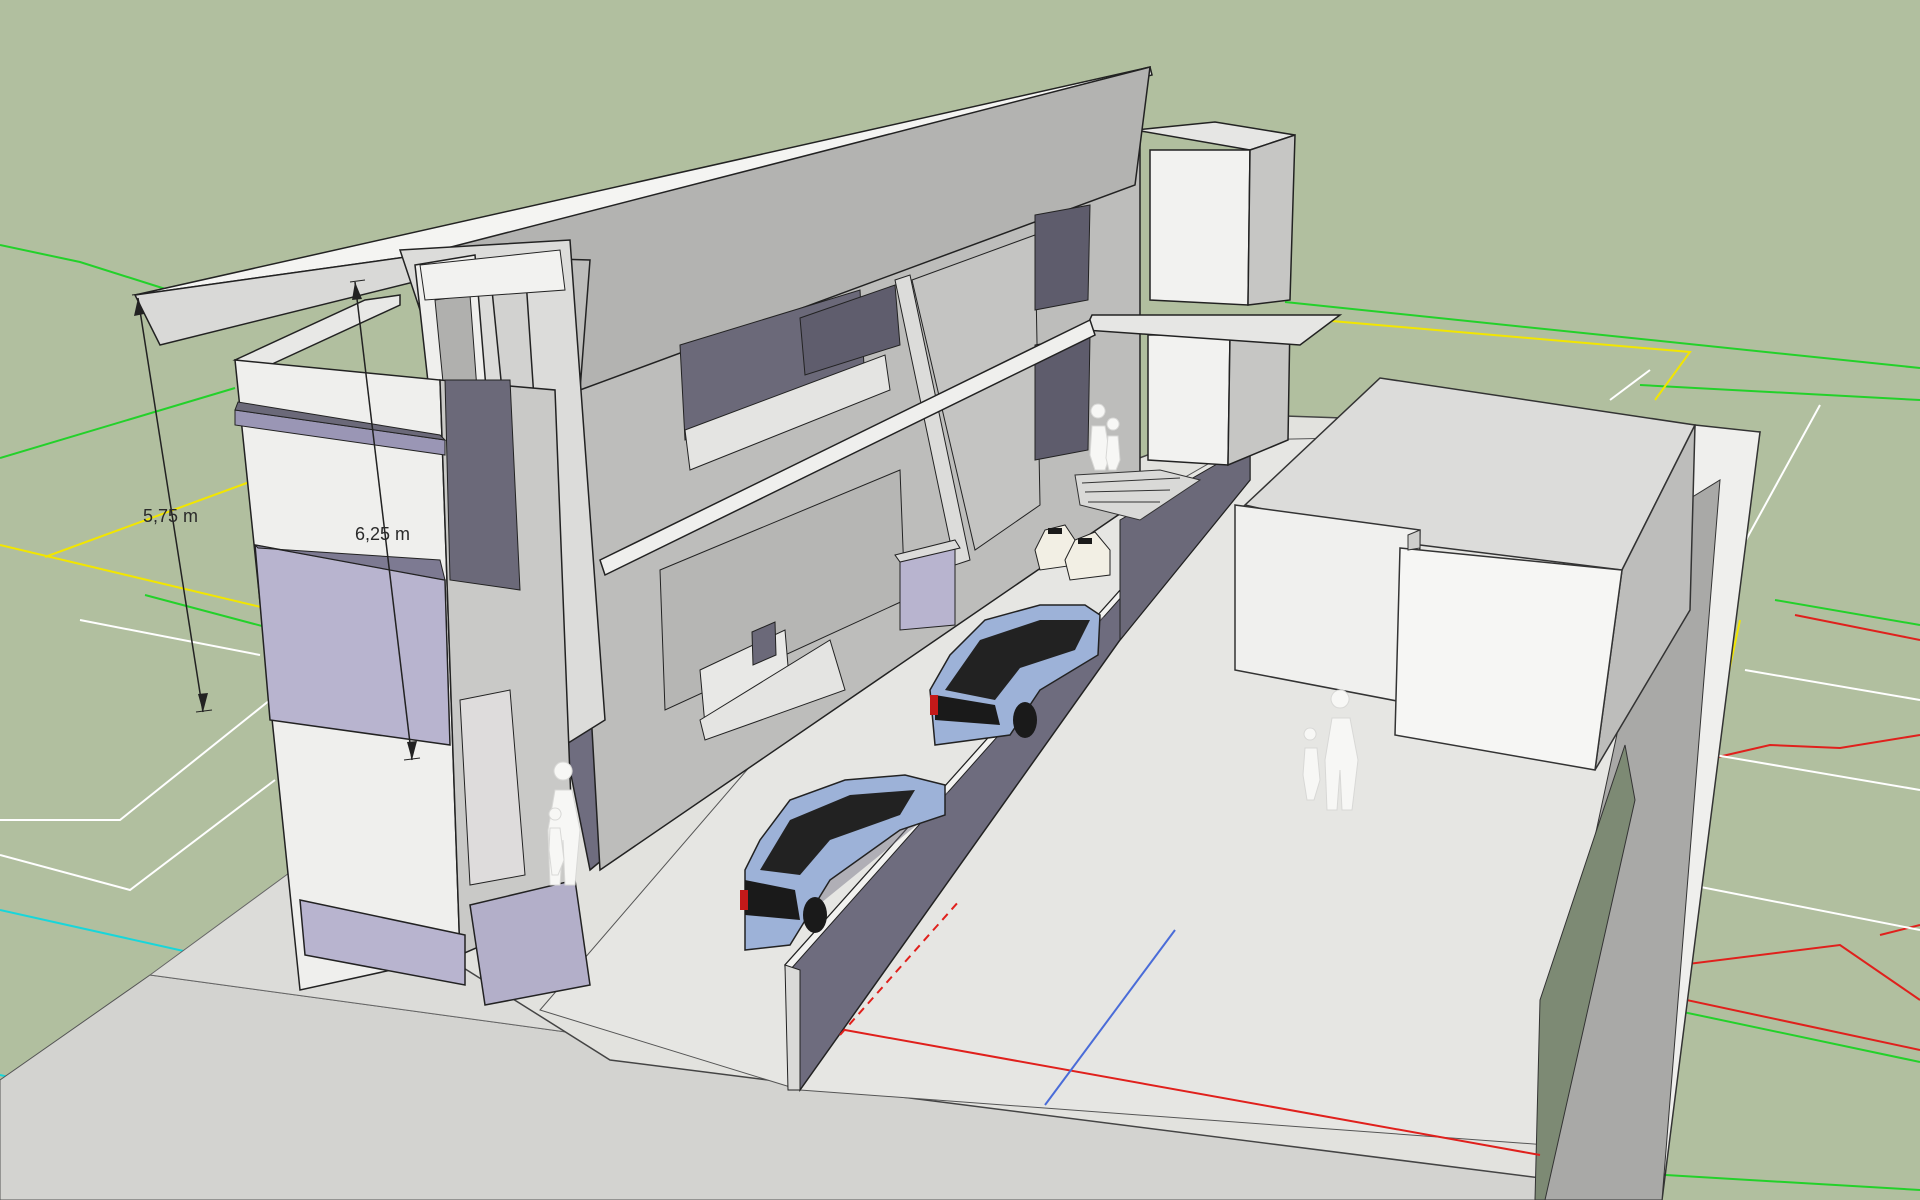  What do you see at coordinates (1508, 659) in the screenshot?
I see `annex-front-right` at bounding box center [1508, 659].